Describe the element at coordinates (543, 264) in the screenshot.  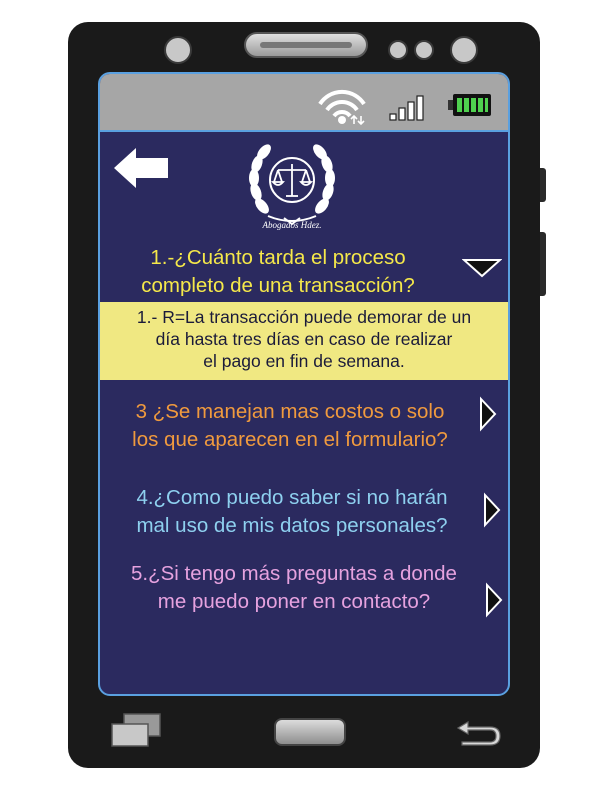
I see `side-button-volume` at that location.